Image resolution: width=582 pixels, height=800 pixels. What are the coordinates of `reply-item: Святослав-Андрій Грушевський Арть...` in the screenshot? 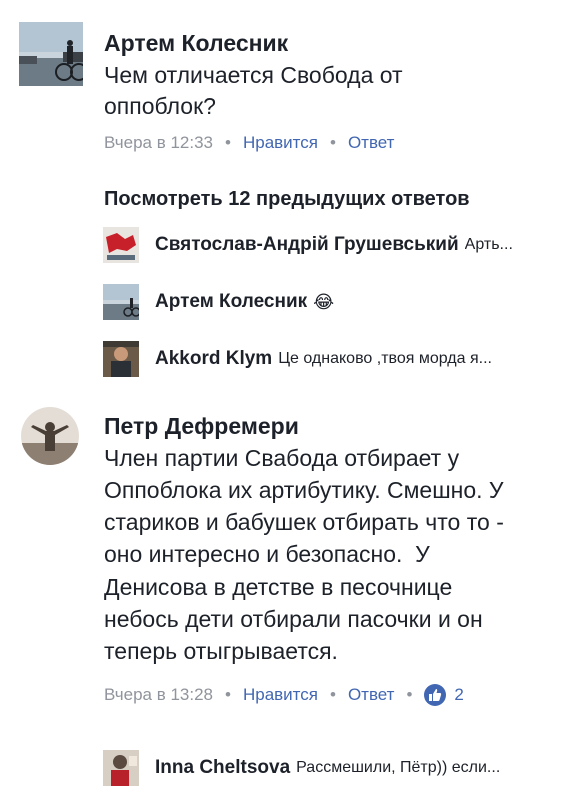 It's located at (333, 245).